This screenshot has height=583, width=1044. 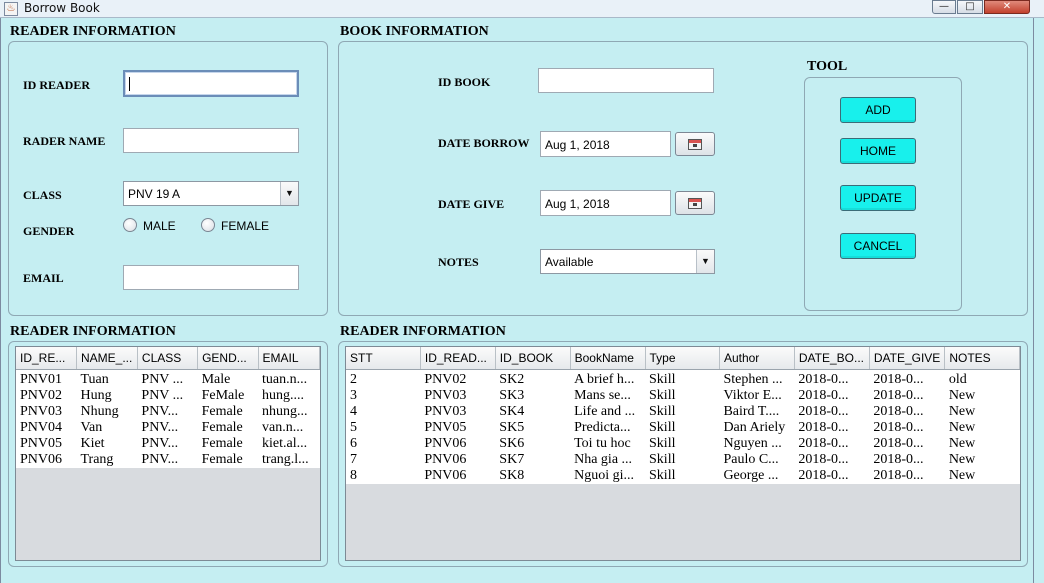 What do you see at coordinates (533, 378) in the screenshot?
I see `table-cell: SK2` at bounding box center [533, 378].